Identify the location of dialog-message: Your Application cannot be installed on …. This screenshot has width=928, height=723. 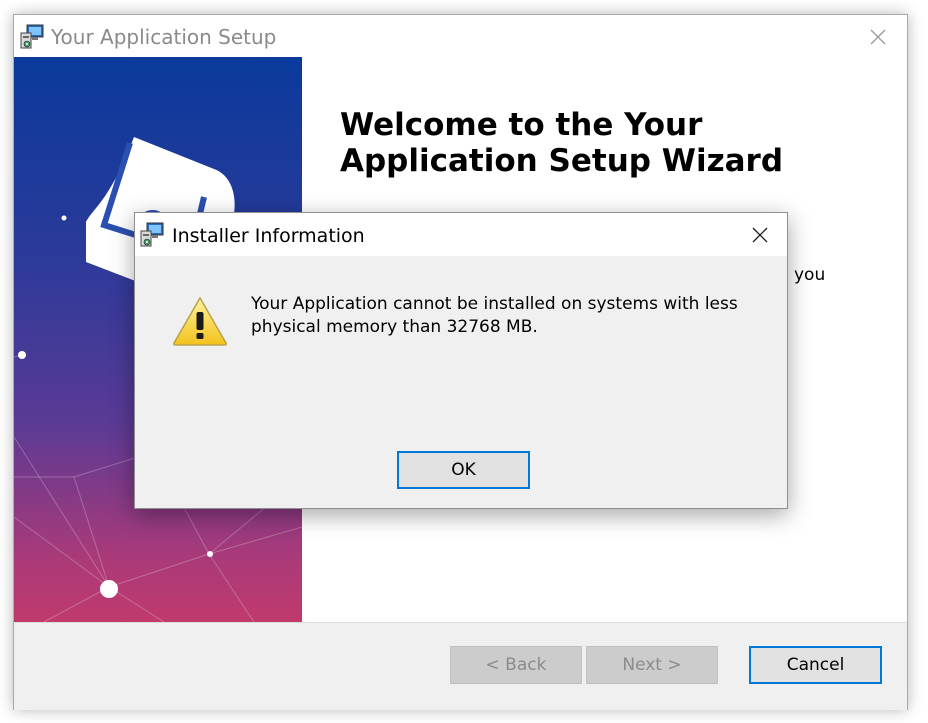
(494, 315).